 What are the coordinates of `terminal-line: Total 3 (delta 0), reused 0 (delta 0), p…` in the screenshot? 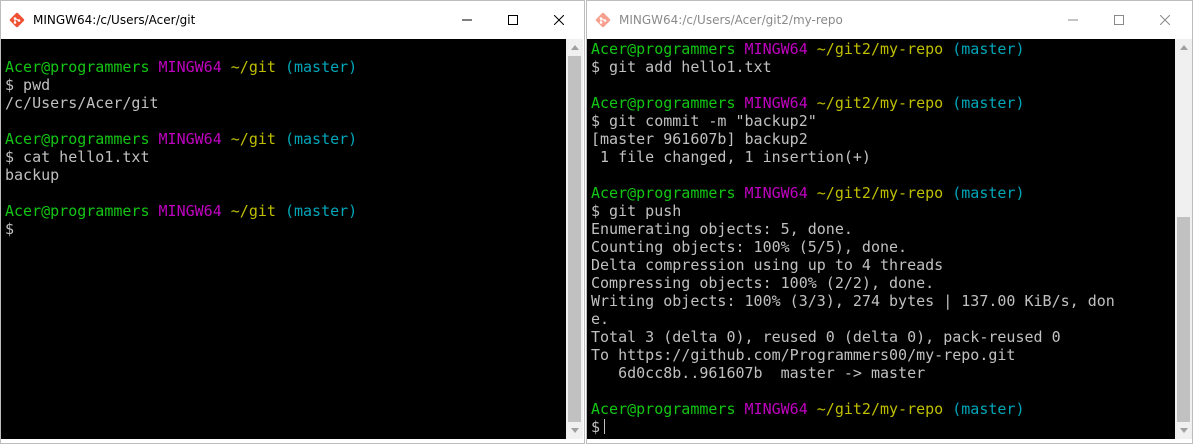 It's located at (884, 337).